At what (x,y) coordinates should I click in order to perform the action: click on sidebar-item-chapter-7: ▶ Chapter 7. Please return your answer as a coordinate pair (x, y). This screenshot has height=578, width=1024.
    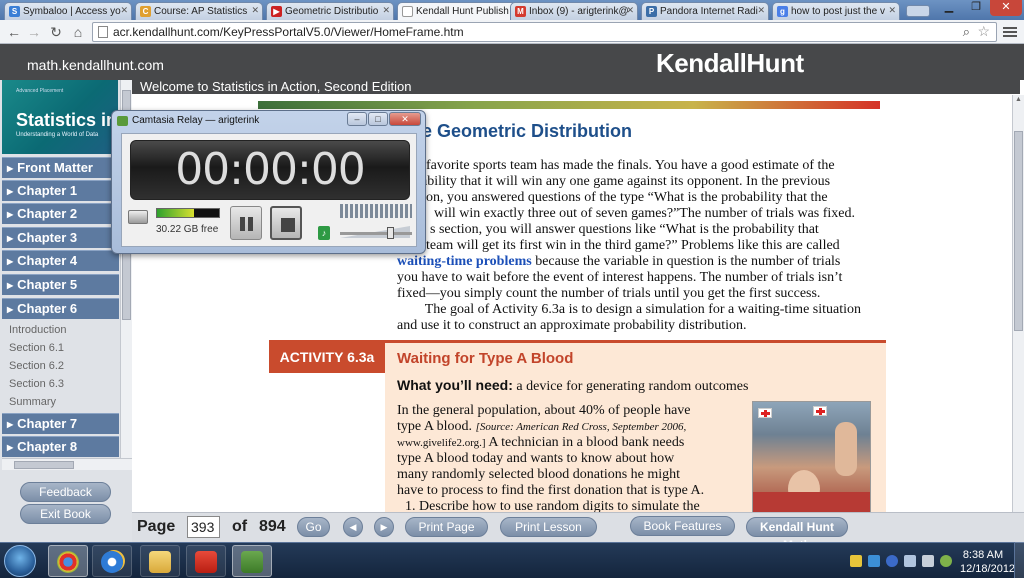
    Looking at the image, I should click on (60, 423).